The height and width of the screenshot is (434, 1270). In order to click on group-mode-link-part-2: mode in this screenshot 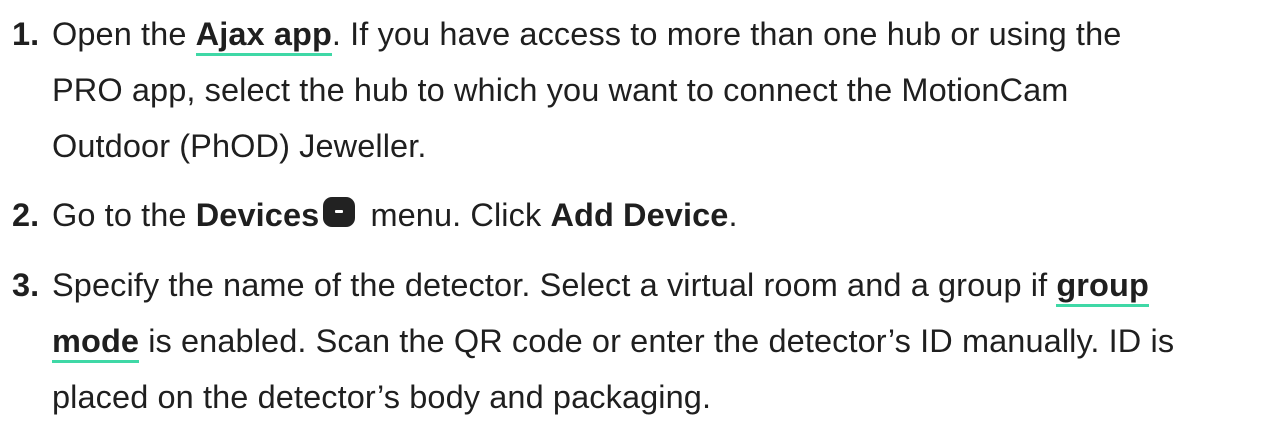, I will do `click(96, 343)`.